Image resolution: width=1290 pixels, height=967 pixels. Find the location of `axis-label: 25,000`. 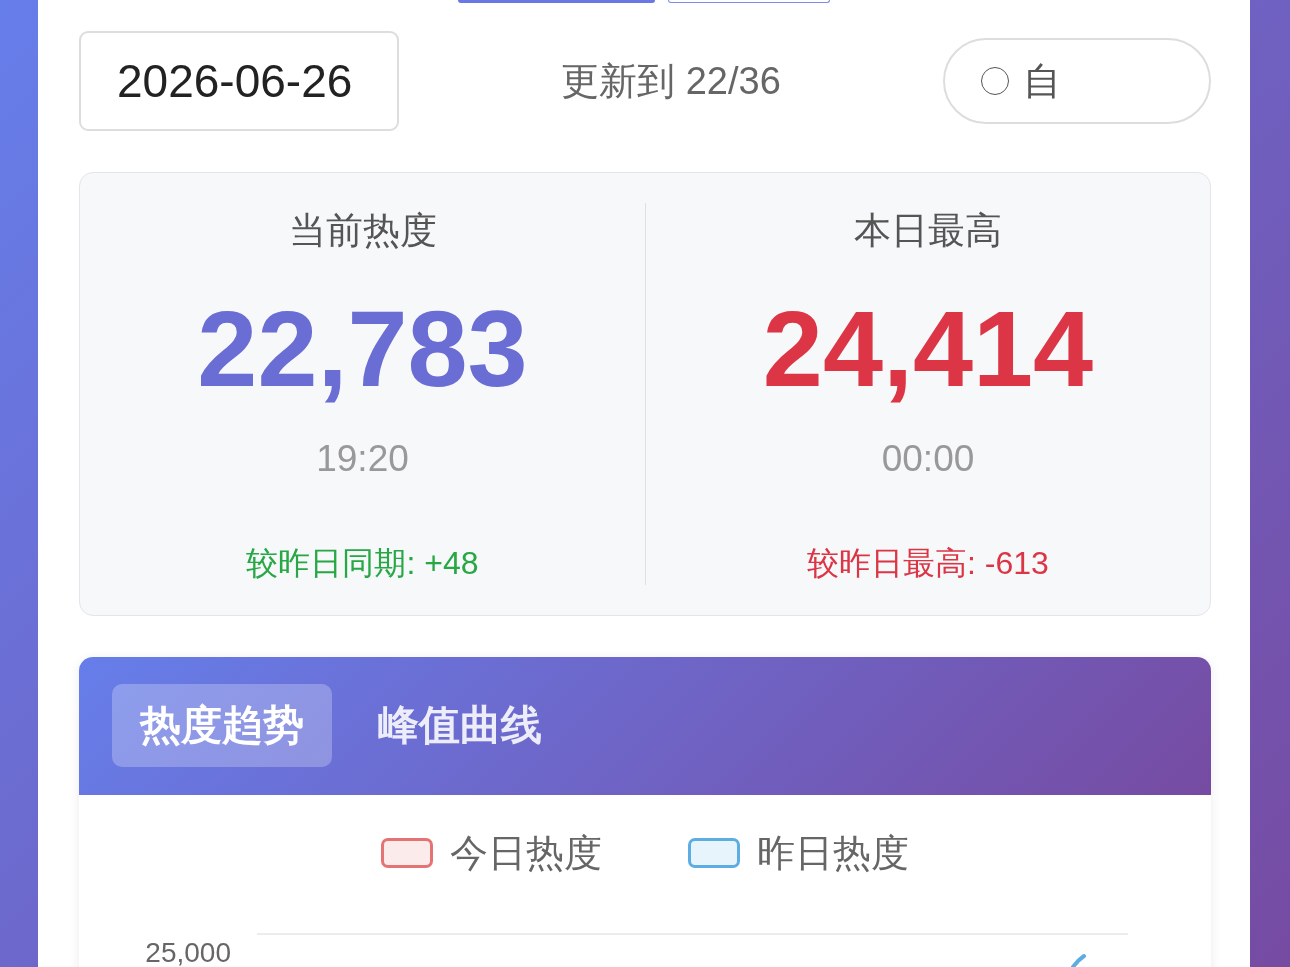

axis-label: 25,000 is located at coordinates (188, 953).